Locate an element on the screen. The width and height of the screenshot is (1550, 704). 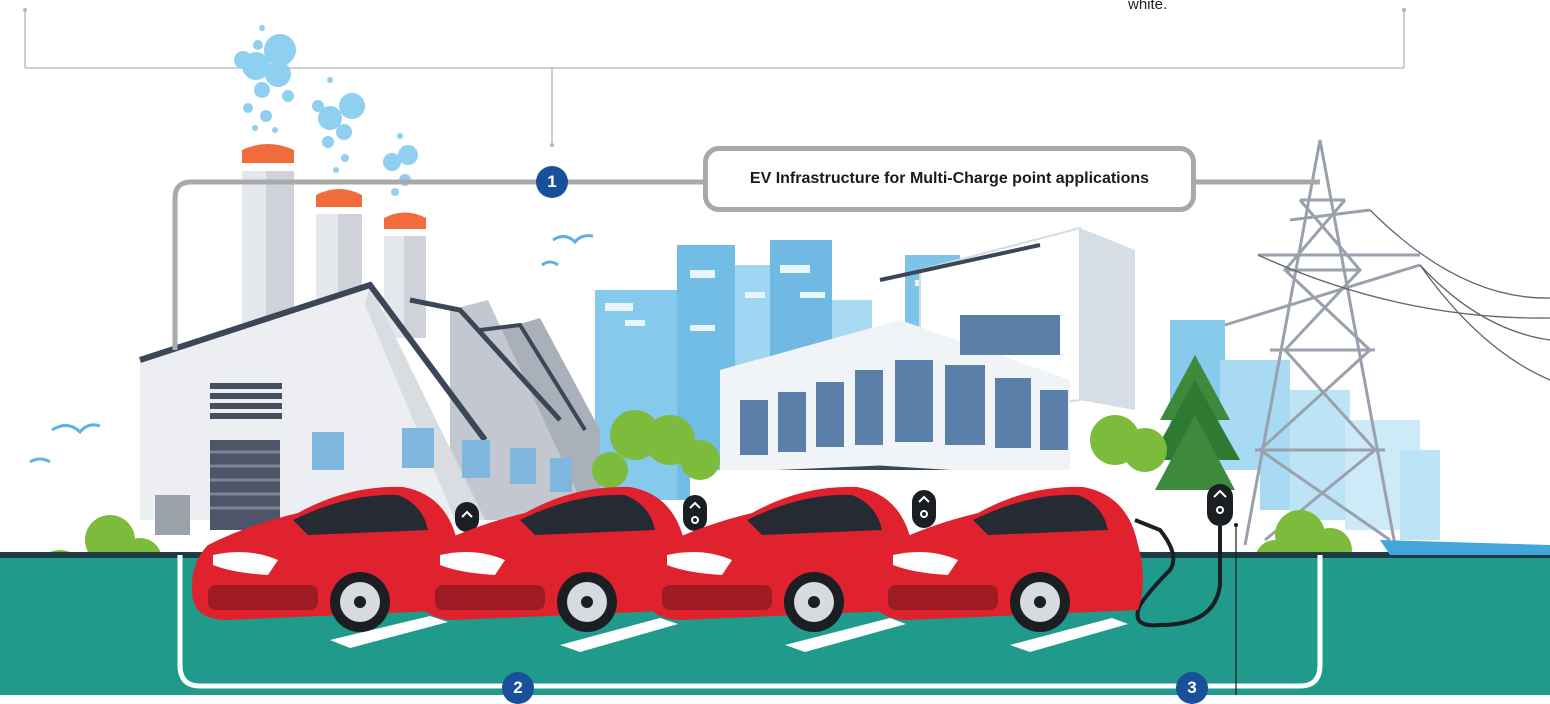
water is located at coordinates (1465, 547).